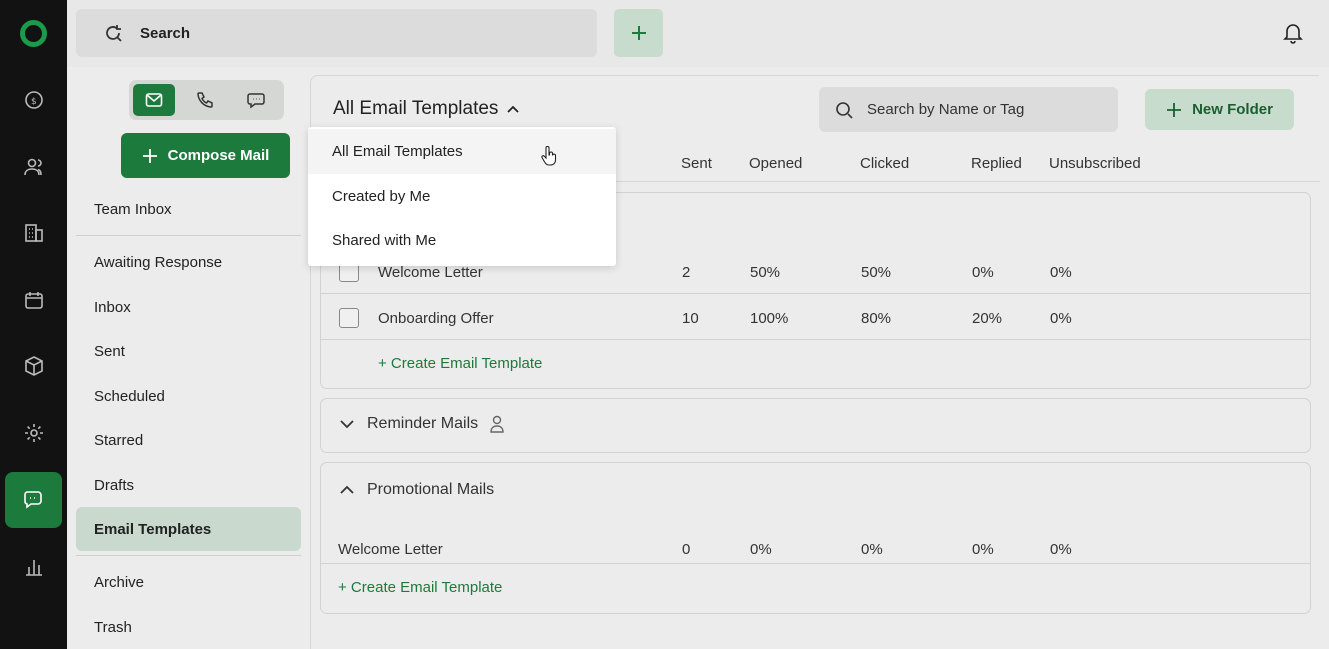  I want to click on folder-header: Promotional Mails, so click(416, 490).